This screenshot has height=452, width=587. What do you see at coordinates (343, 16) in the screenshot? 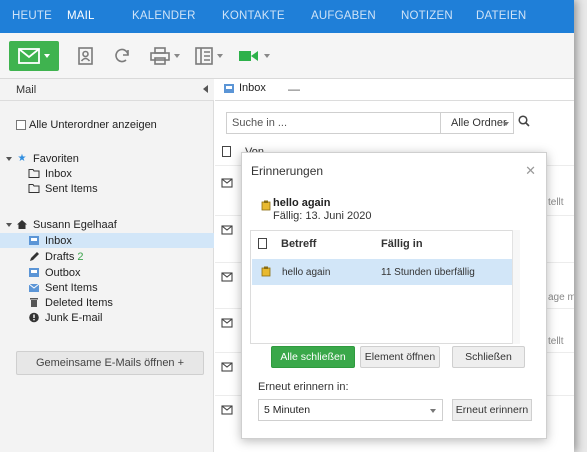
I see `nav-aufgaben: AUFGABEN` at bounding box center [343, 16].